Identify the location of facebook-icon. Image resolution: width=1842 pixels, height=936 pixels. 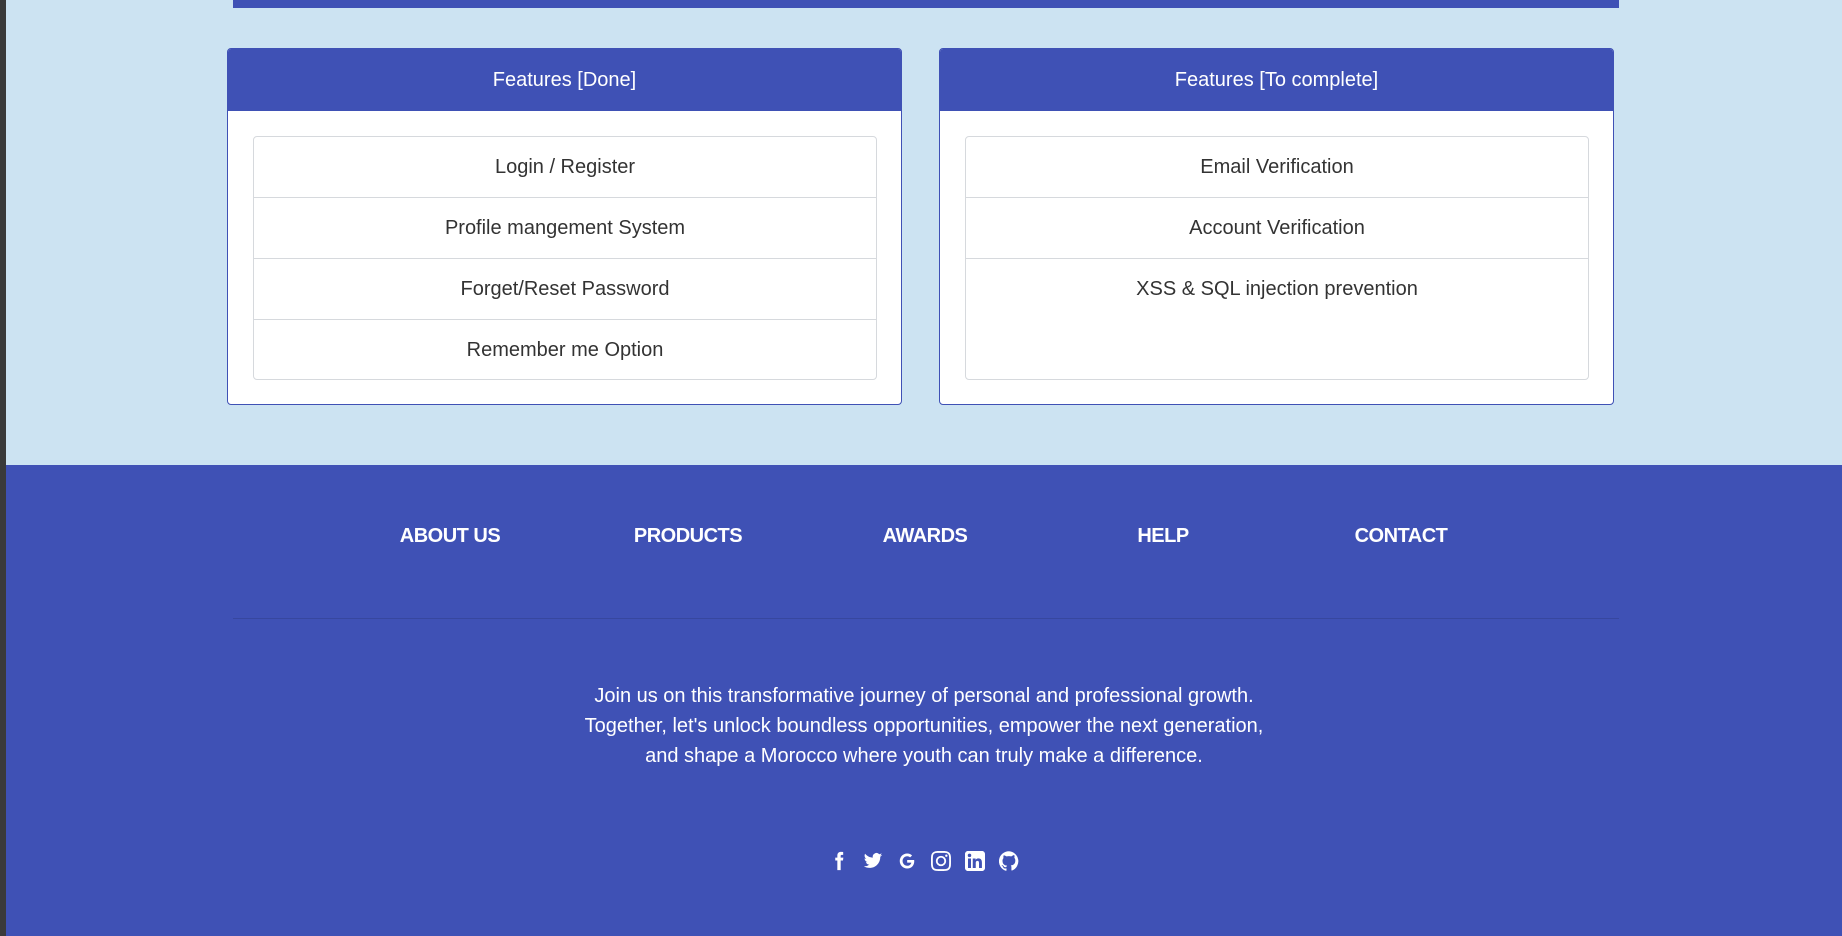
(839, 861).